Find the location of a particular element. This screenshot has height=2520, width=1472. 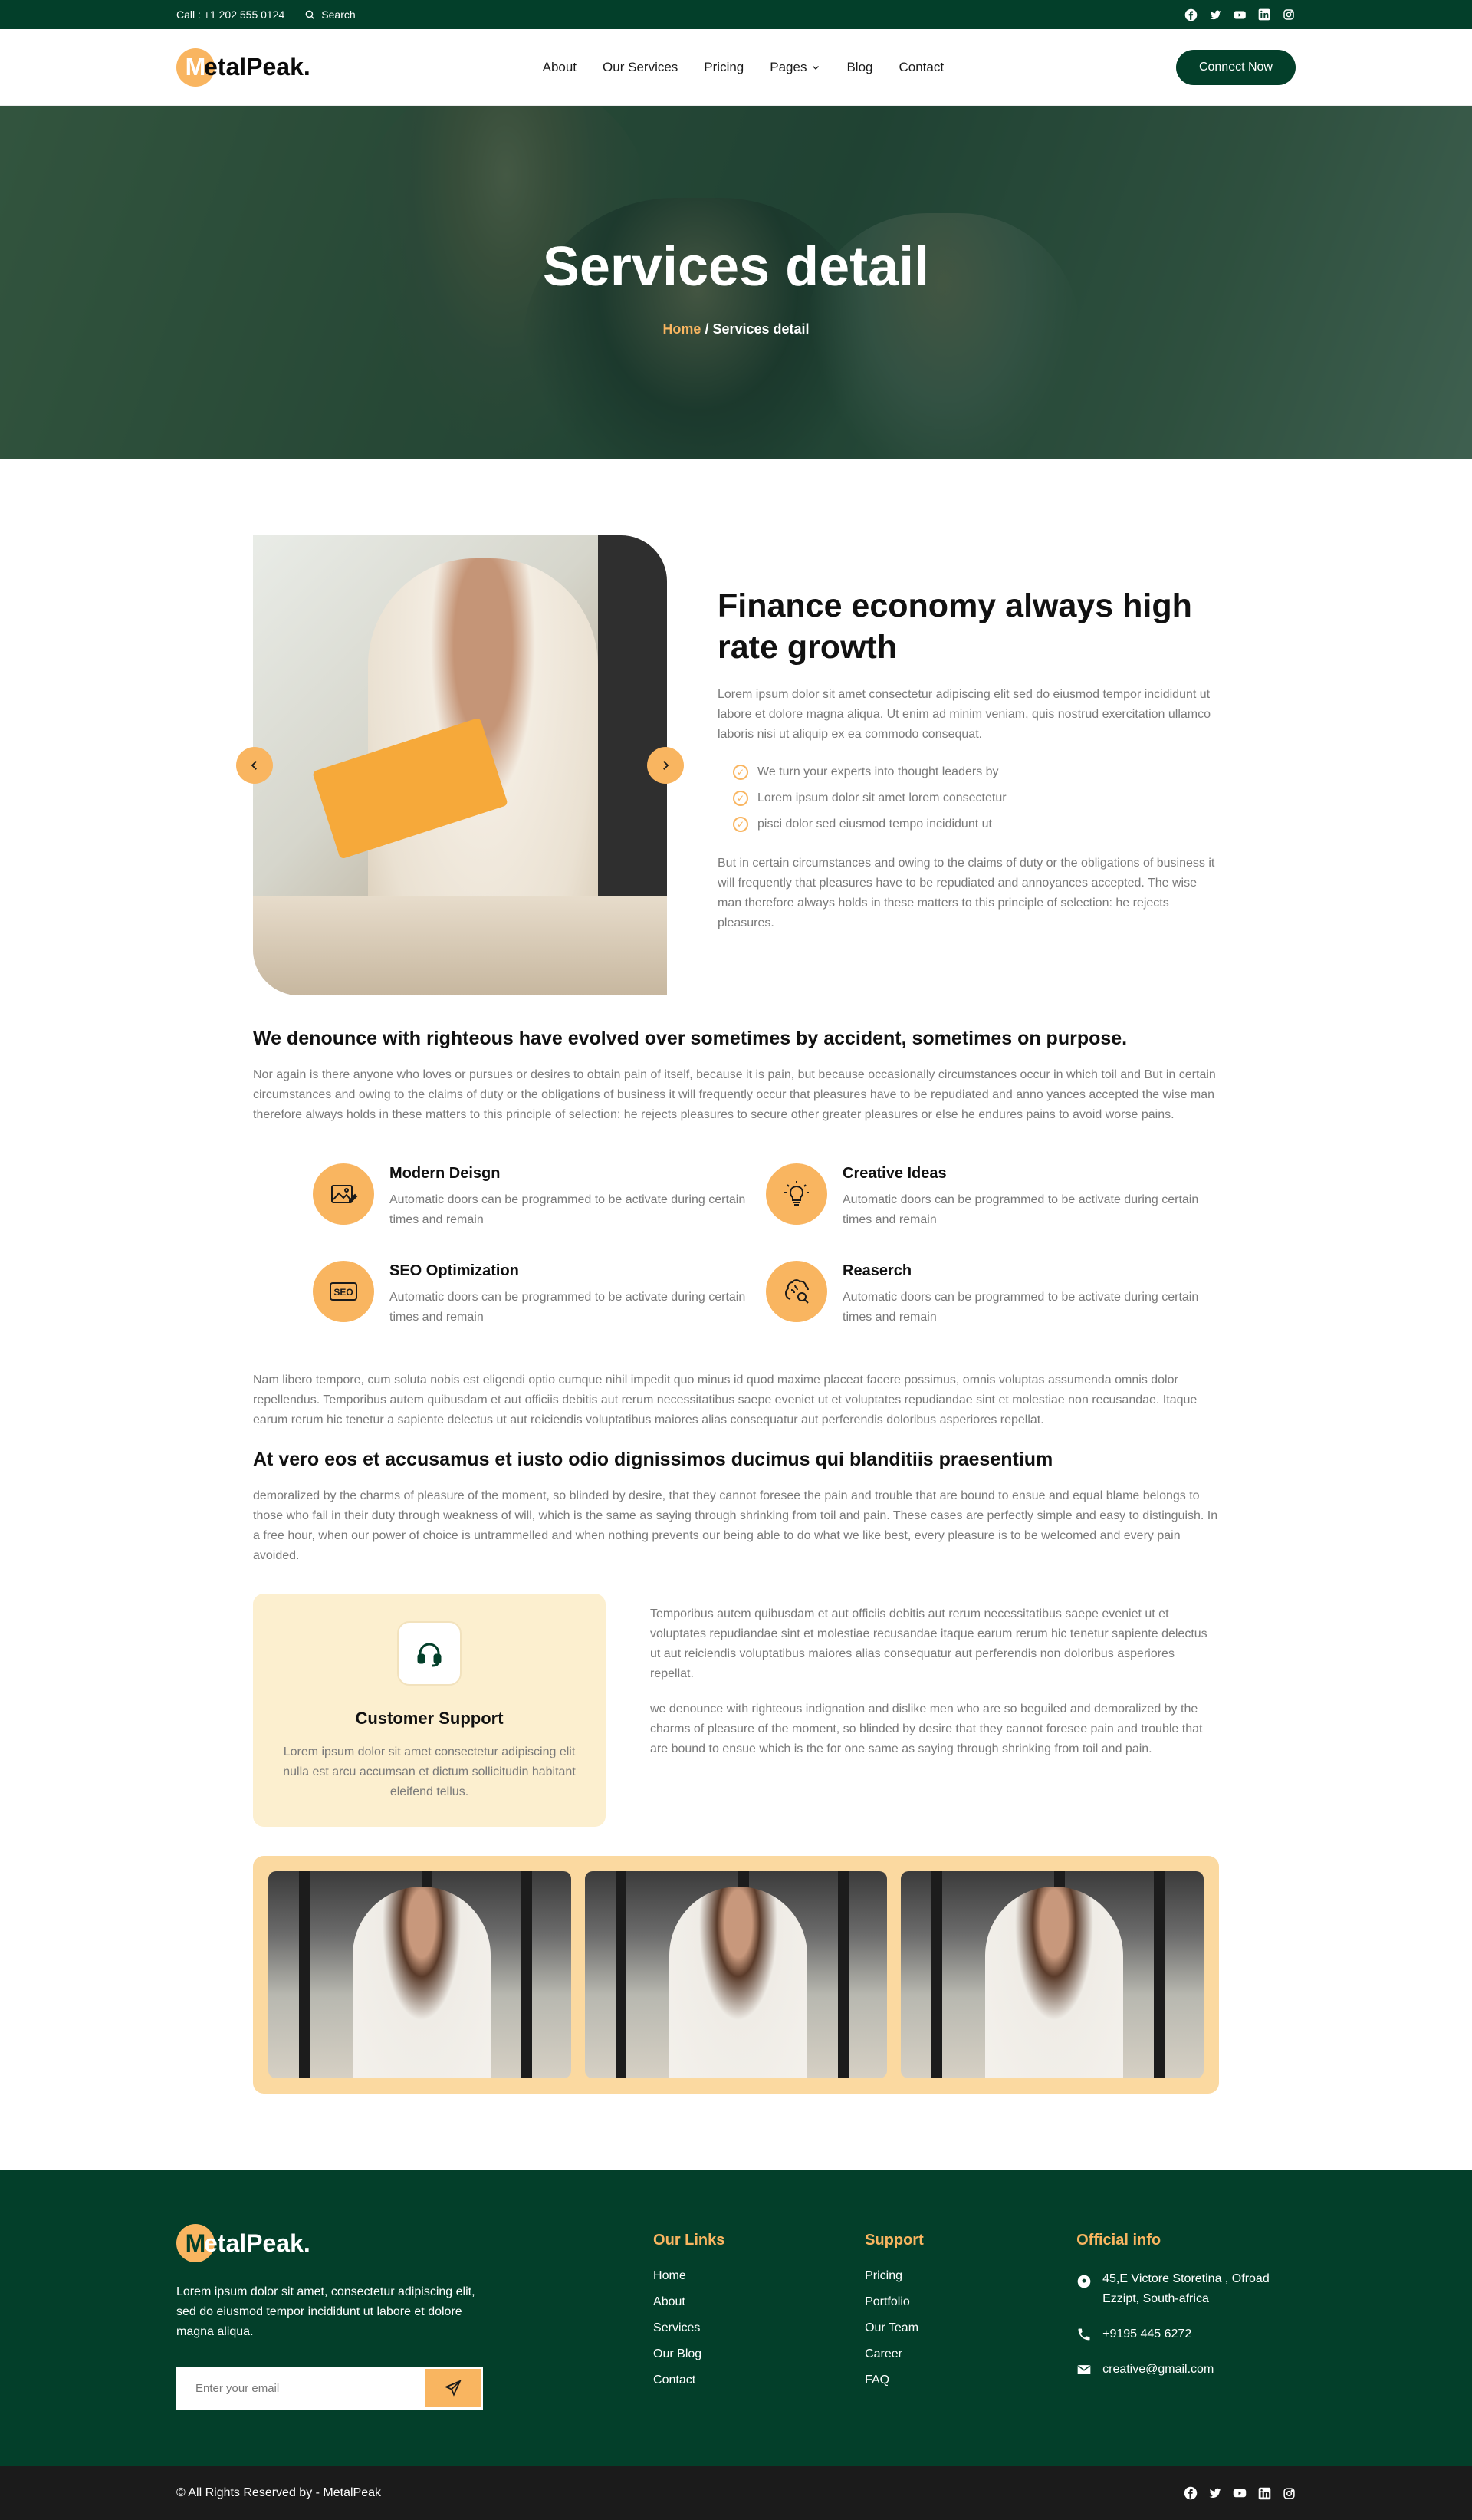

footer-phone-text: +9195 445 6272 is located at coordinates (1147, 2334).